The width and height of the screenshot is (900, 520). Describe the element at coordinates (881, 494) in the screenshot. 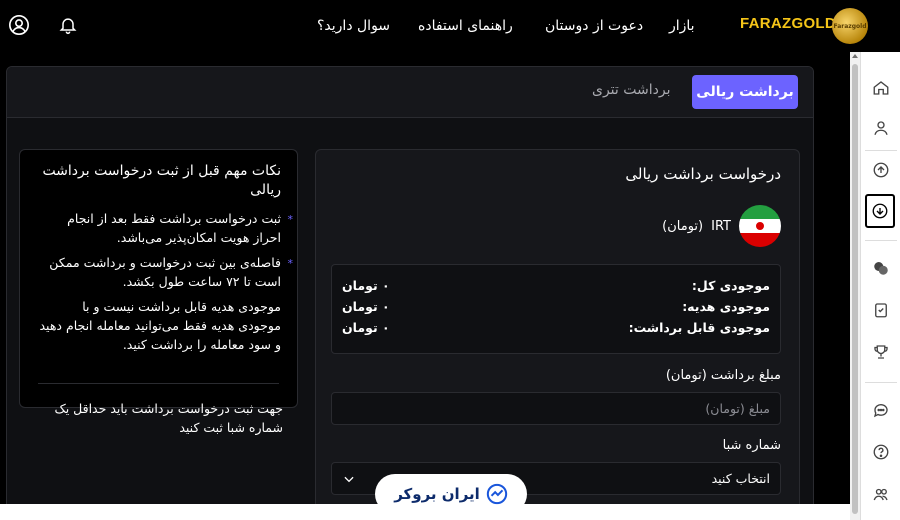

I see `users-group-icon` at that location.